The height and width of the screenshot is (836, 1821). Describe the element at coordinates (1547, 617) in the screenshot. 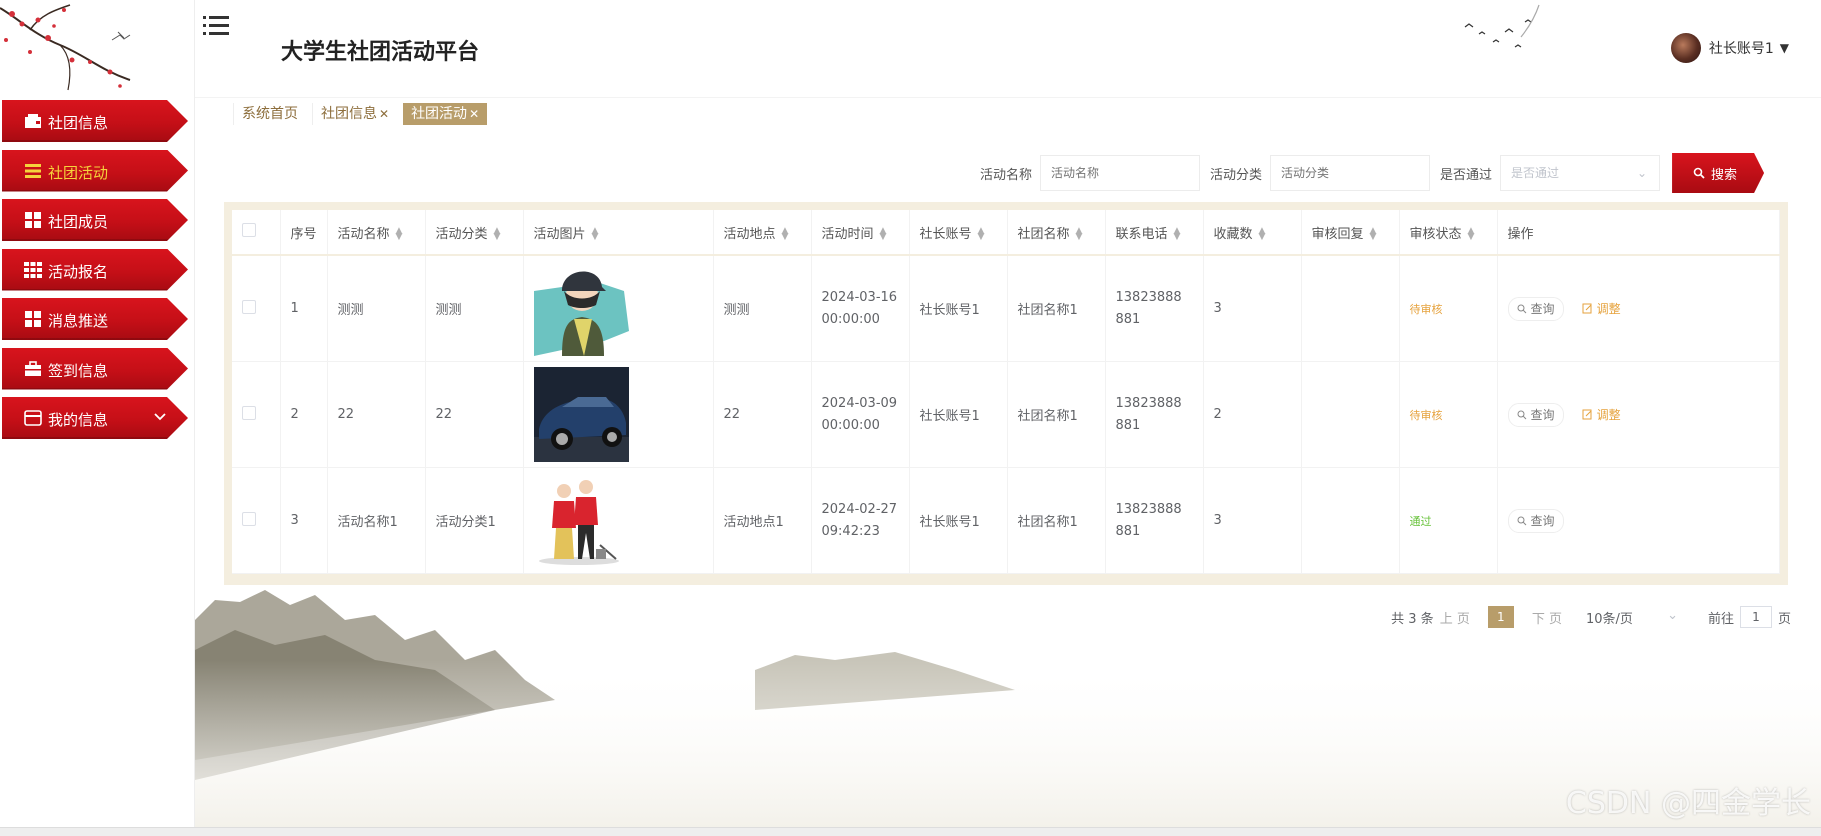

I see `next-page-button: 下 页` at that location.